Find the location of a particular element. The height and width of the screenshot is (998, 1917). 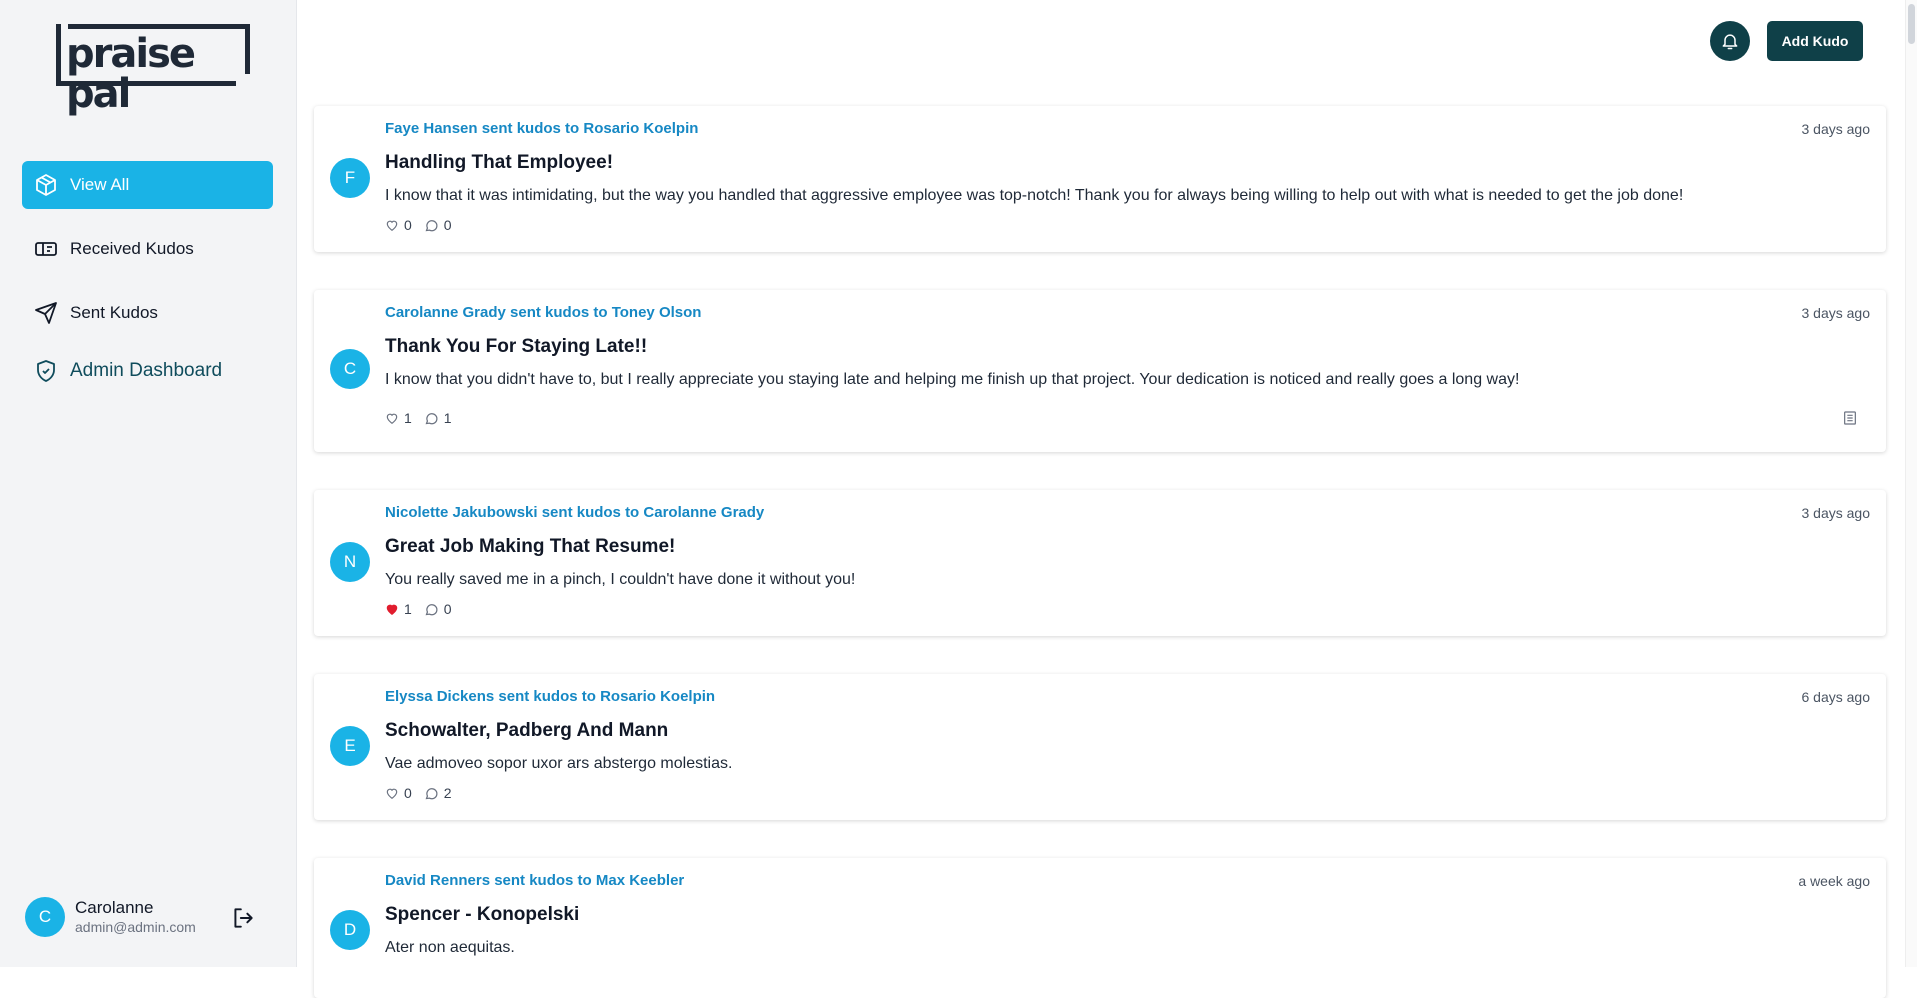

kudo-actions: 1 0 is located at coordinates (424, 609).